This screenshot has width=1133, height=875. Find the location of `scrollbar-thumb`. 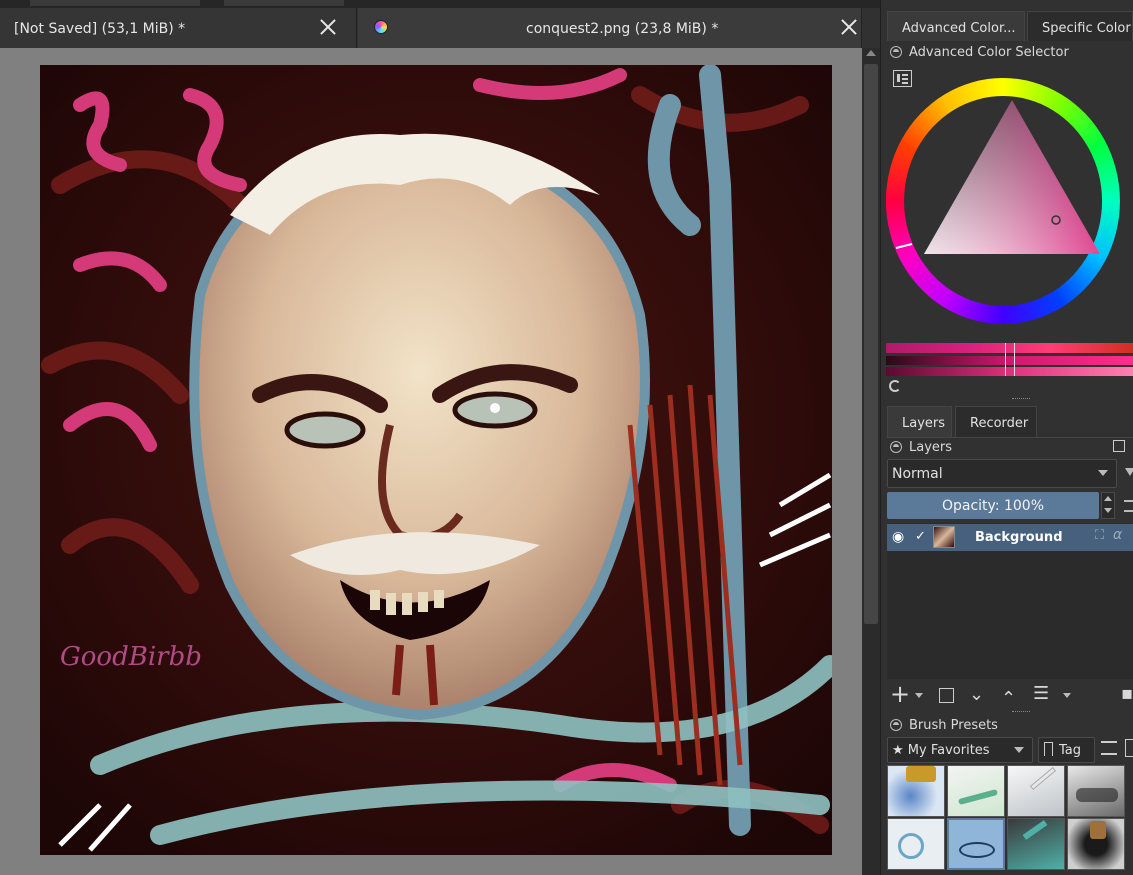

scrollbar-thumb is located at coordinates (871, 344).